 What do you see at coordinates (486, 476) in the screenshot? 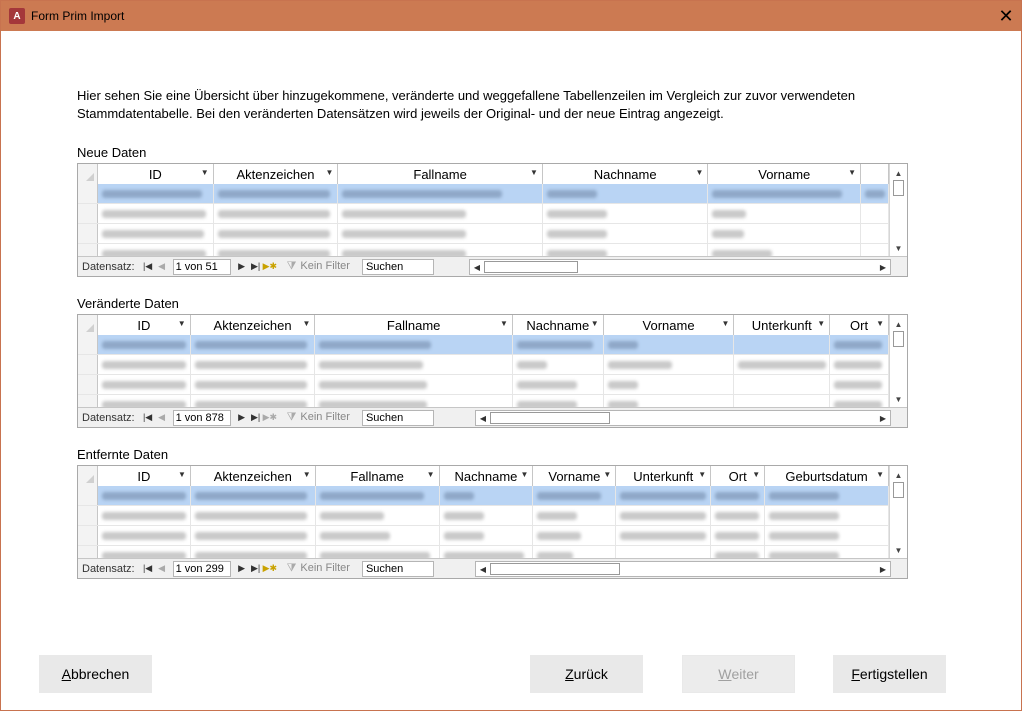
I see `column-header-nachname: Nachname ▼` at bounding box center [486, 476].